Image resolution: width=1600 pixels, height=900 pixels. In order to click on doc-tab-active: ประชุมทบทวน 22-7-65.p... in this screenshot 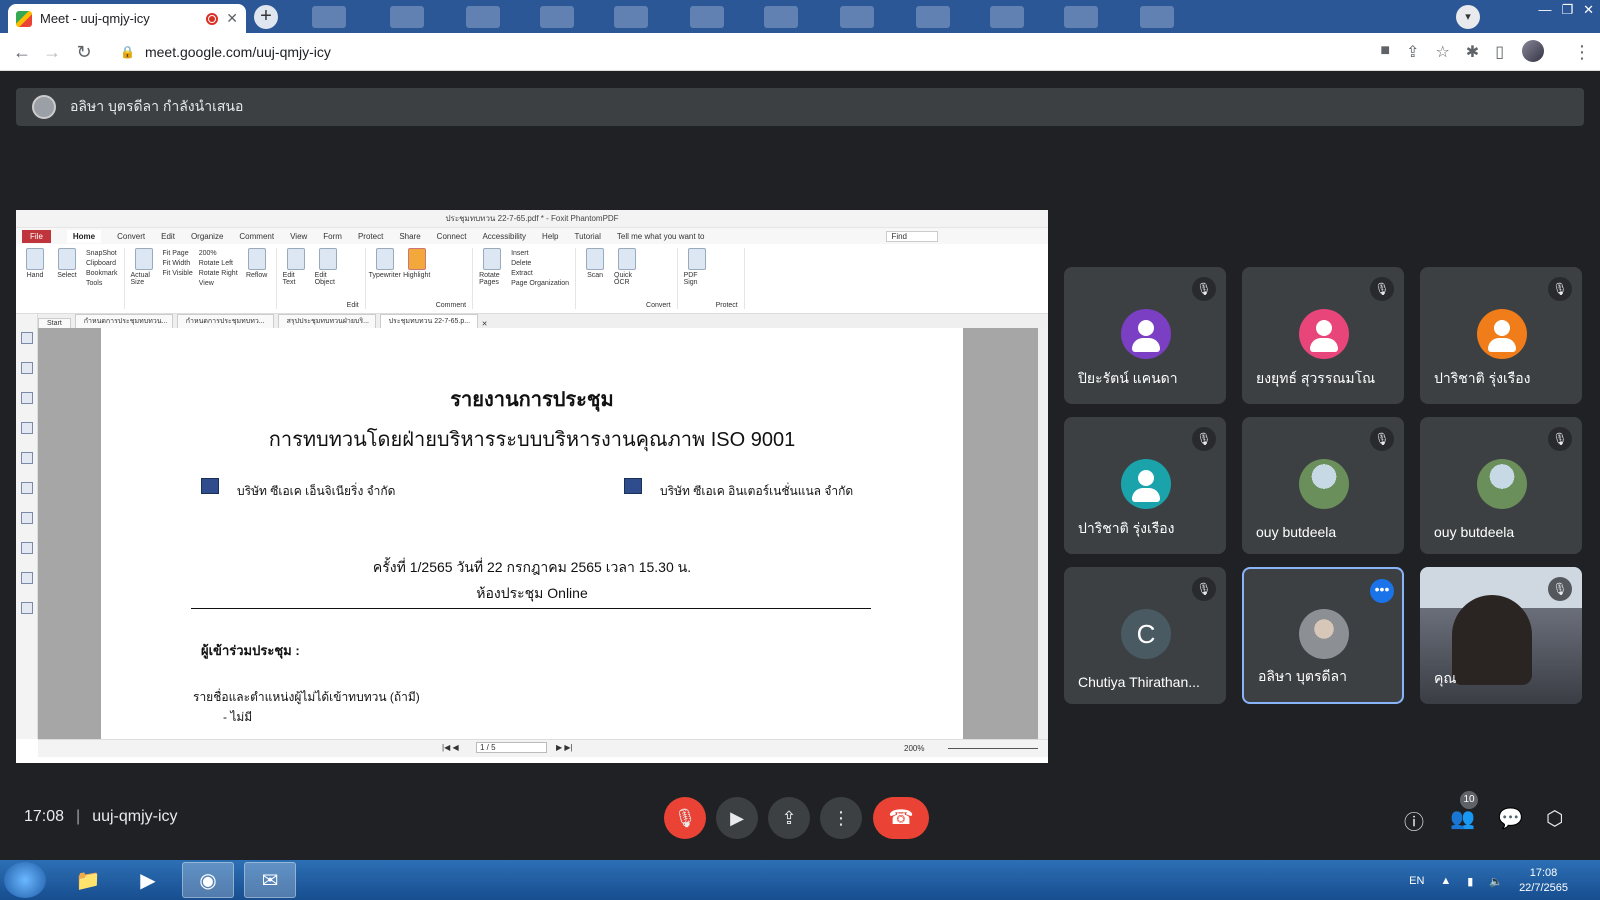, I will do `click(428, 321)`.